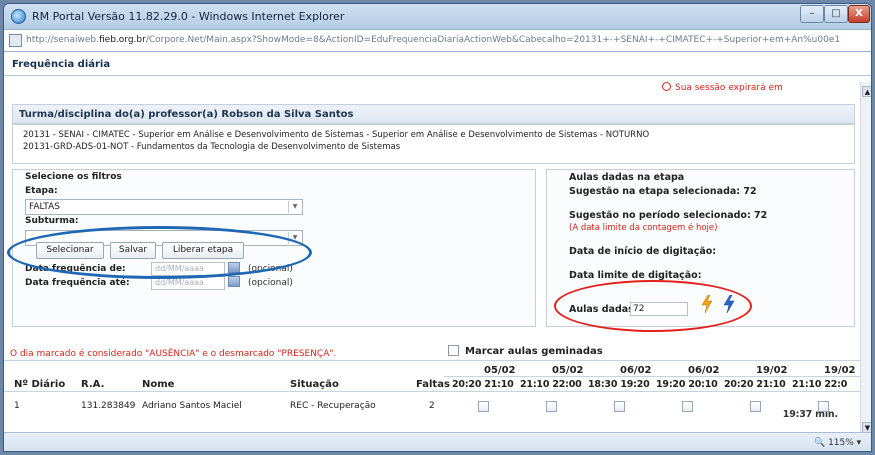 Image resolution: width=875 pixels, height=455 pixels. Describe the element at coordinates (41, 191) in the screenshot. I see `etapa-label: Etapa:` at that location.